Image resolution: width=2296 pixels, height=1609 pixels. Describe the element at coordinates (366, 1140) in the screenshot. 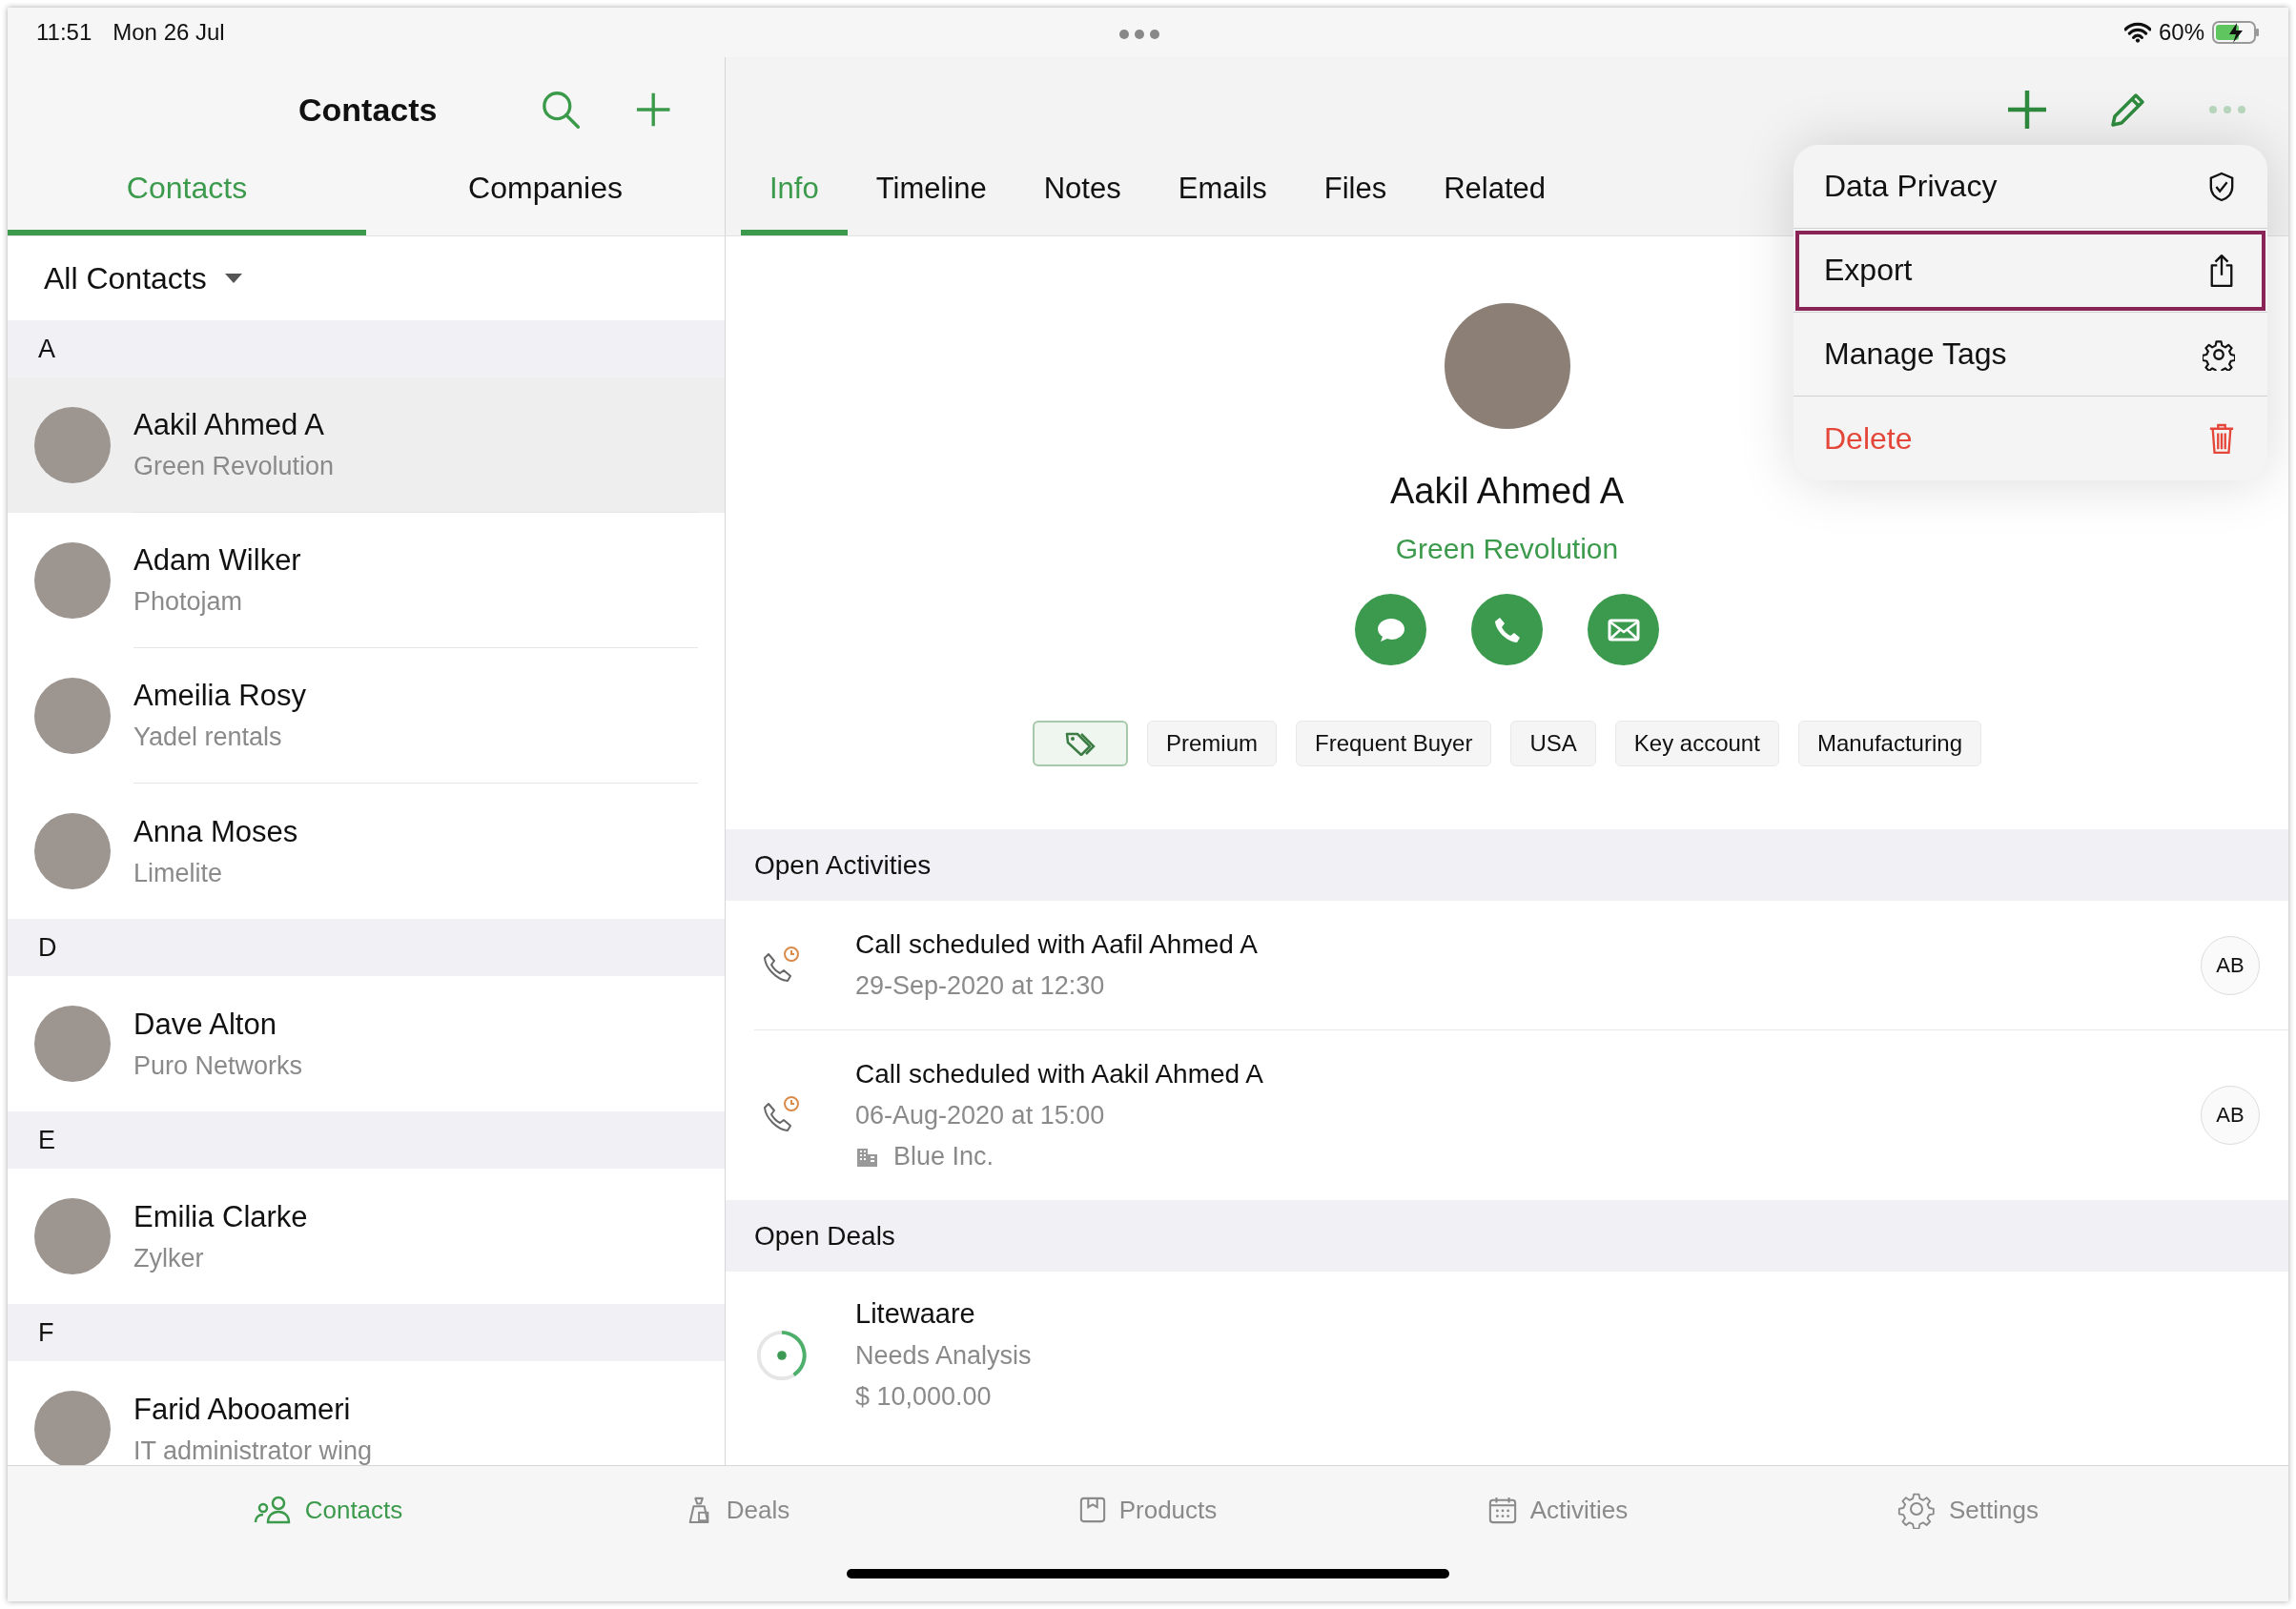

I see `section-header: E` at that location.